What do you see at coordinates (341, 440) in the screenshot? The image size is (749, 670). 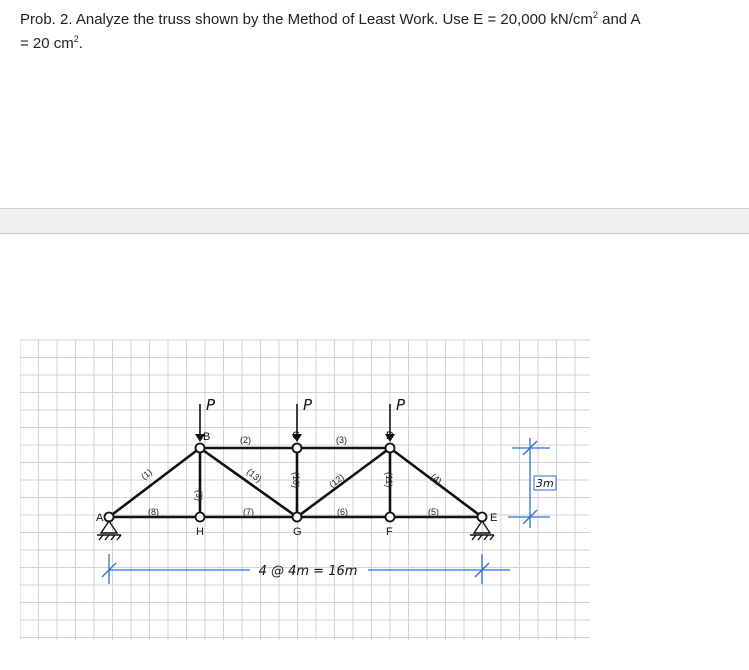 I see `member-label-3: (3)` at bounding box center [341, 440].